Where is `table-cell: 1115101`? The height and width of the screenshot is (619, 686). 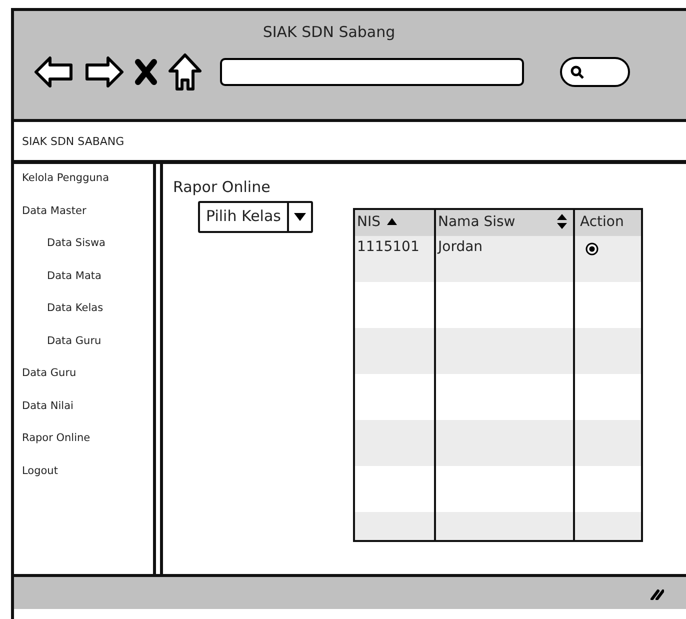 table-cell: 1115101 is located at coordinates (395, 259).